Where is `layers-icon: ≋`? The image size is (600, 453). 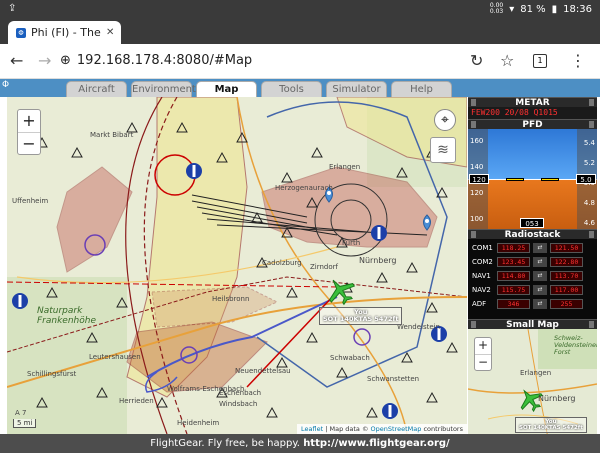 layers-icon: ≋ is located at coordinates (443, 150).